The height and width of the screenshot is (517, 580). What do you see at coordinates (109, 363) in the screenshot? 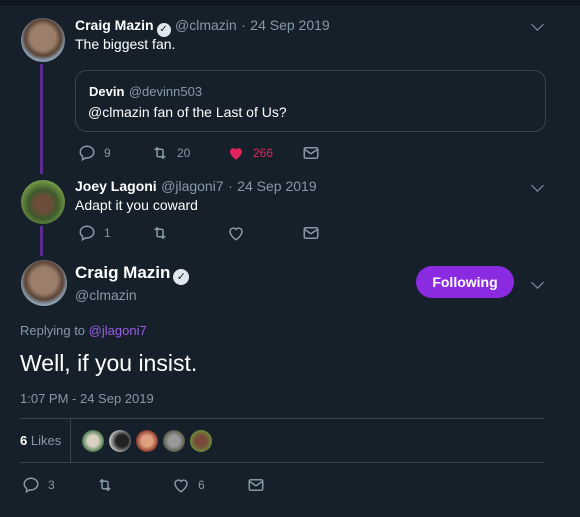
I see `main-tweet-text: Well, if you insist.` at bounding box center [109, 363].